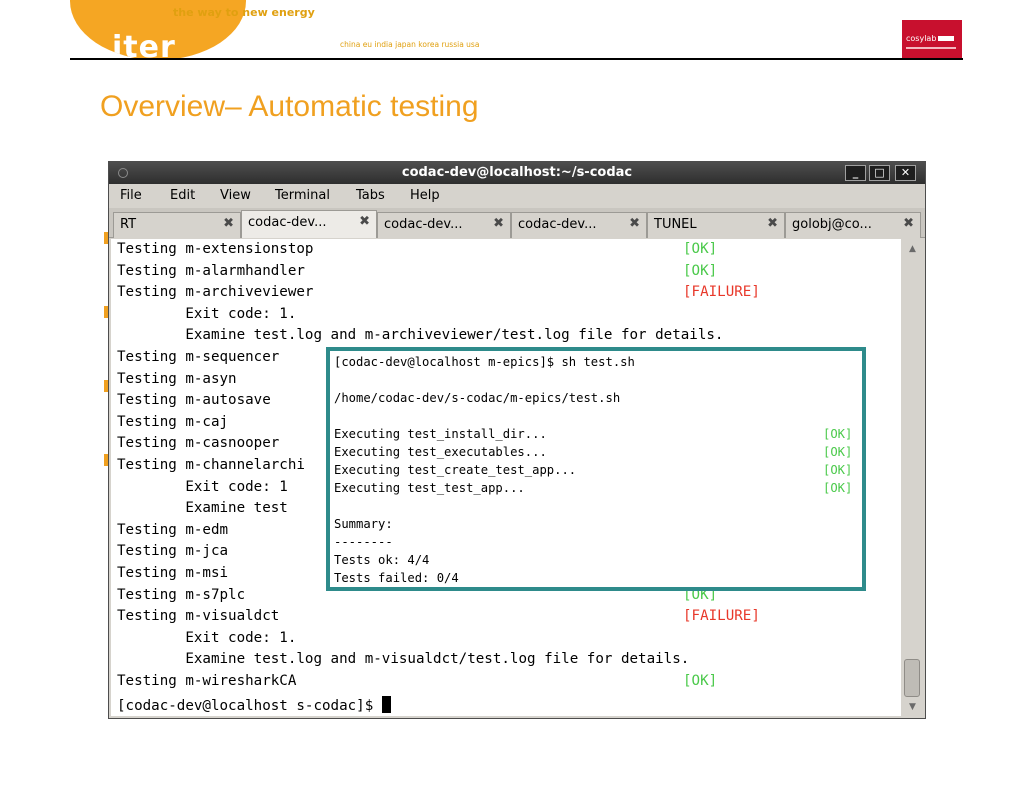  I want to click on terminal-line: Exit code: 1, so click(202, 486).